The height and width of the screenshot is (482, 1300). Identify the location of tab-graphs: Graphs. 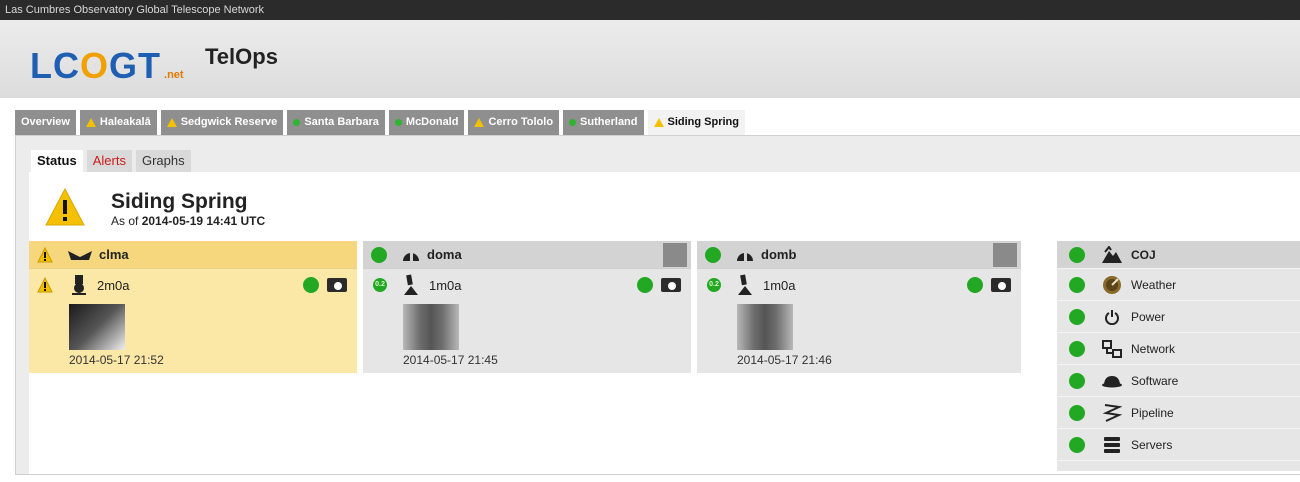
(163, 161).